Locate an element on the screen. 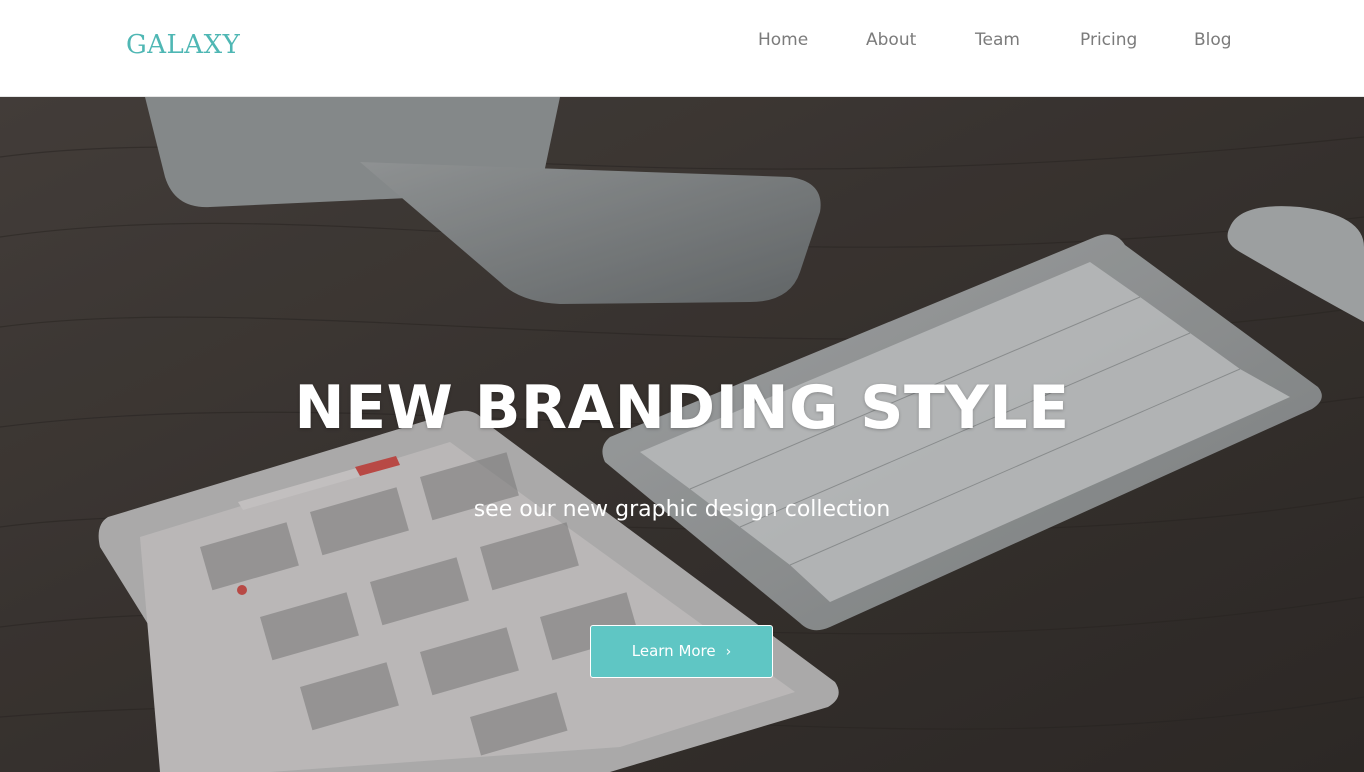 The width and height of the screenshot is (1364, 772). nav-item-team: Team is located at coordinates (997, 40).